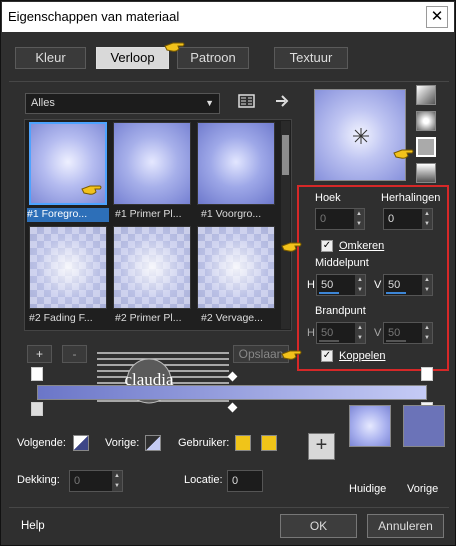 Image resolution: width=456 pixels, height=546 pixels. What do you see at coordinates (41, 443) in the screenshot?
I see `volgende-label: Volgende:` at bounding box center [41, 443].